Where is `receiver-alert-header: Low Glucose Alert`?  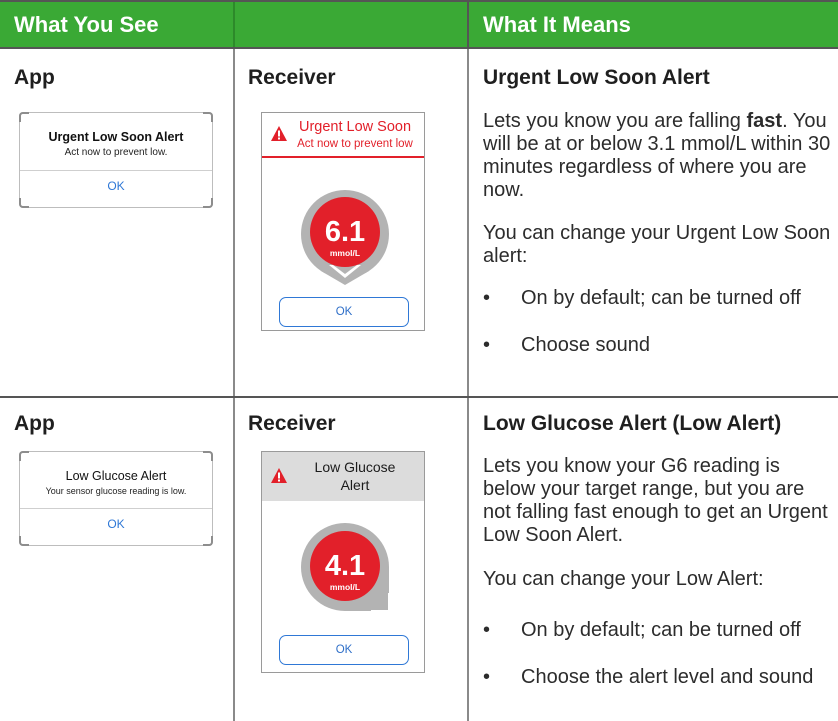 receiver-alert-header: Low Glucose Alert is located at coordinates (343, 476).